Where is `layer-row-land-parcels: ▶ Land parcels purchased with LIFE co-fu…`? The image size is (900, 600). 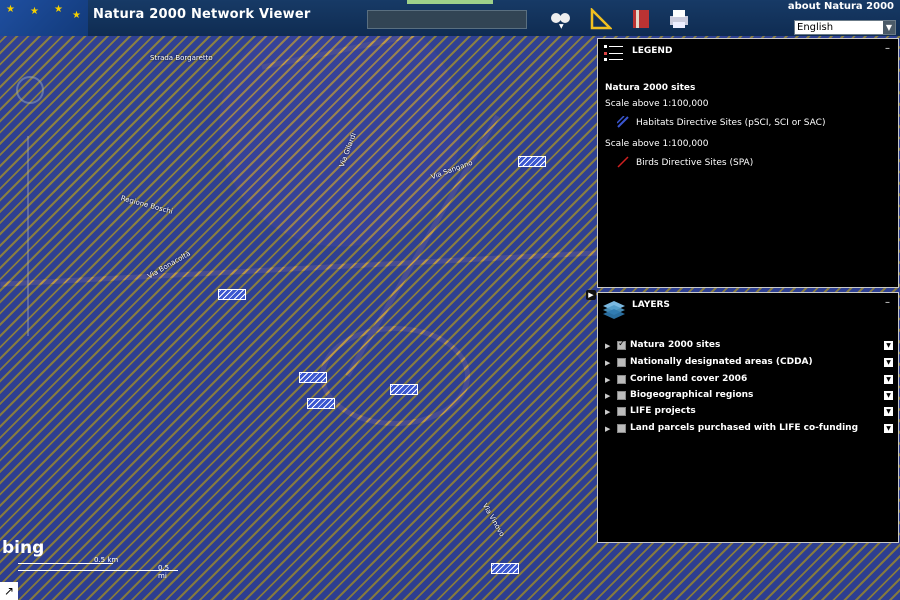
layer-row-land-parcels: ▶ Land parcels purchased with LIFE co-fu… is located at coordinates (750, 430).